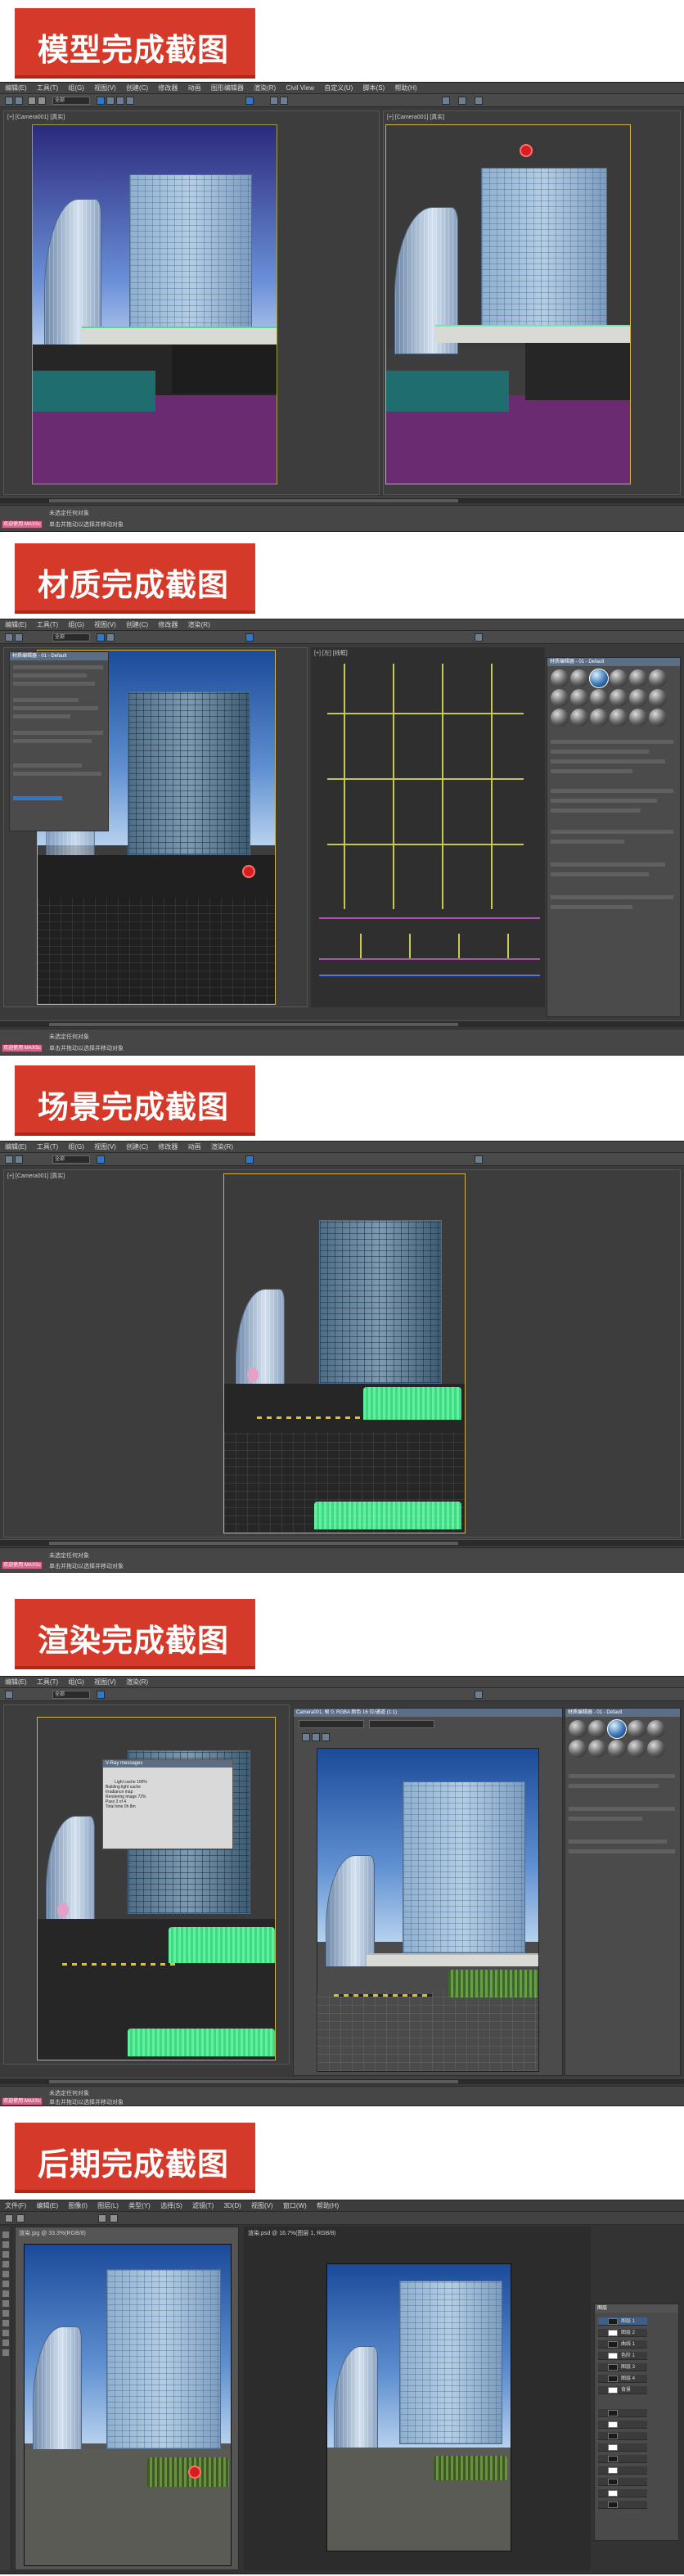 The image size is (684, 2576). What do you see at coordinates (6, 2343) in the screenshot?
I see `hand-icon` at bounding box center [6, 2343].